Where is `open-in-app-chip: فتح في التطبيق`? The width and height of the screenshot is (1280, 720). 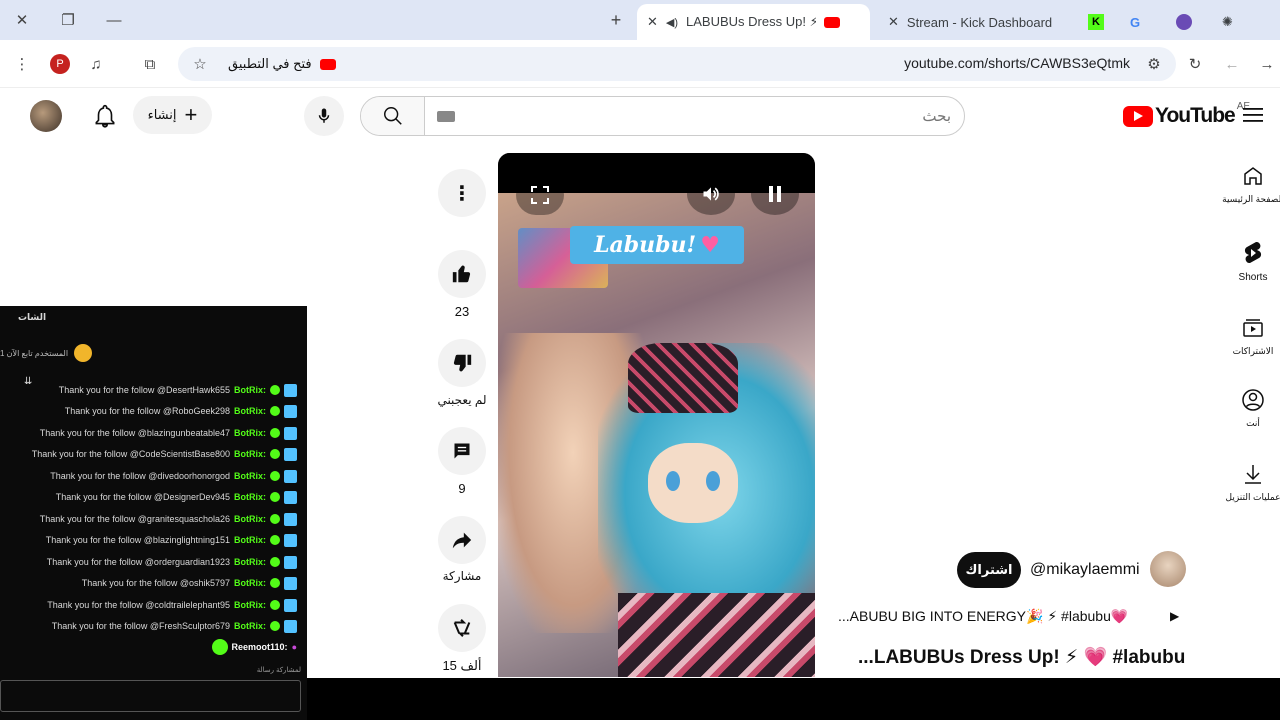
open-in-app-chip: فتح في التطبيق is located at coordinates (282, 64).